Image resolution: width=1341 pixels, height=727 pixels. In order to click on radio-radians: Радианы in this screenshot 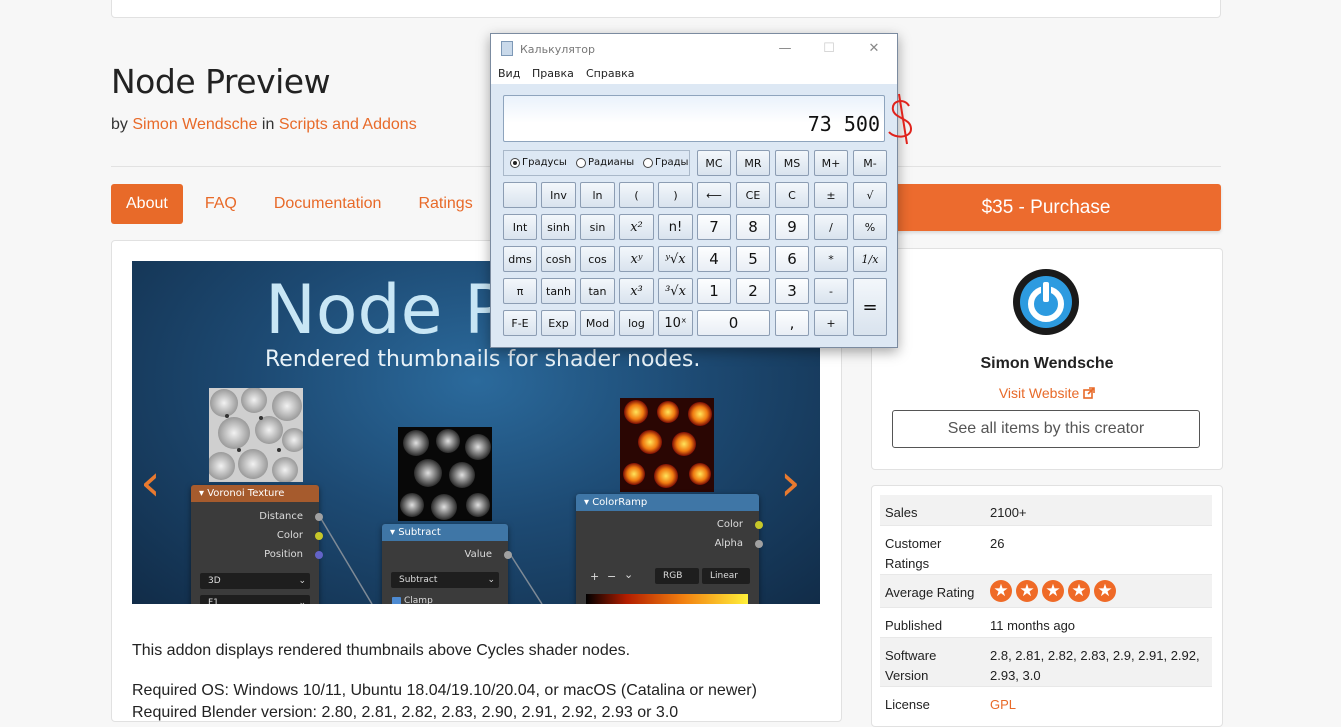, I will do `click(605, 162)`.